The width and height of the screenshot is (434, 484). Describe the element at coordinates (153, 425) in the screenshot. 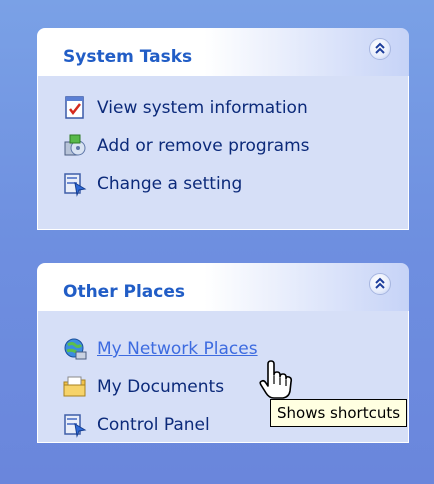

I see `control-panel-label: Control Panel` at that location.